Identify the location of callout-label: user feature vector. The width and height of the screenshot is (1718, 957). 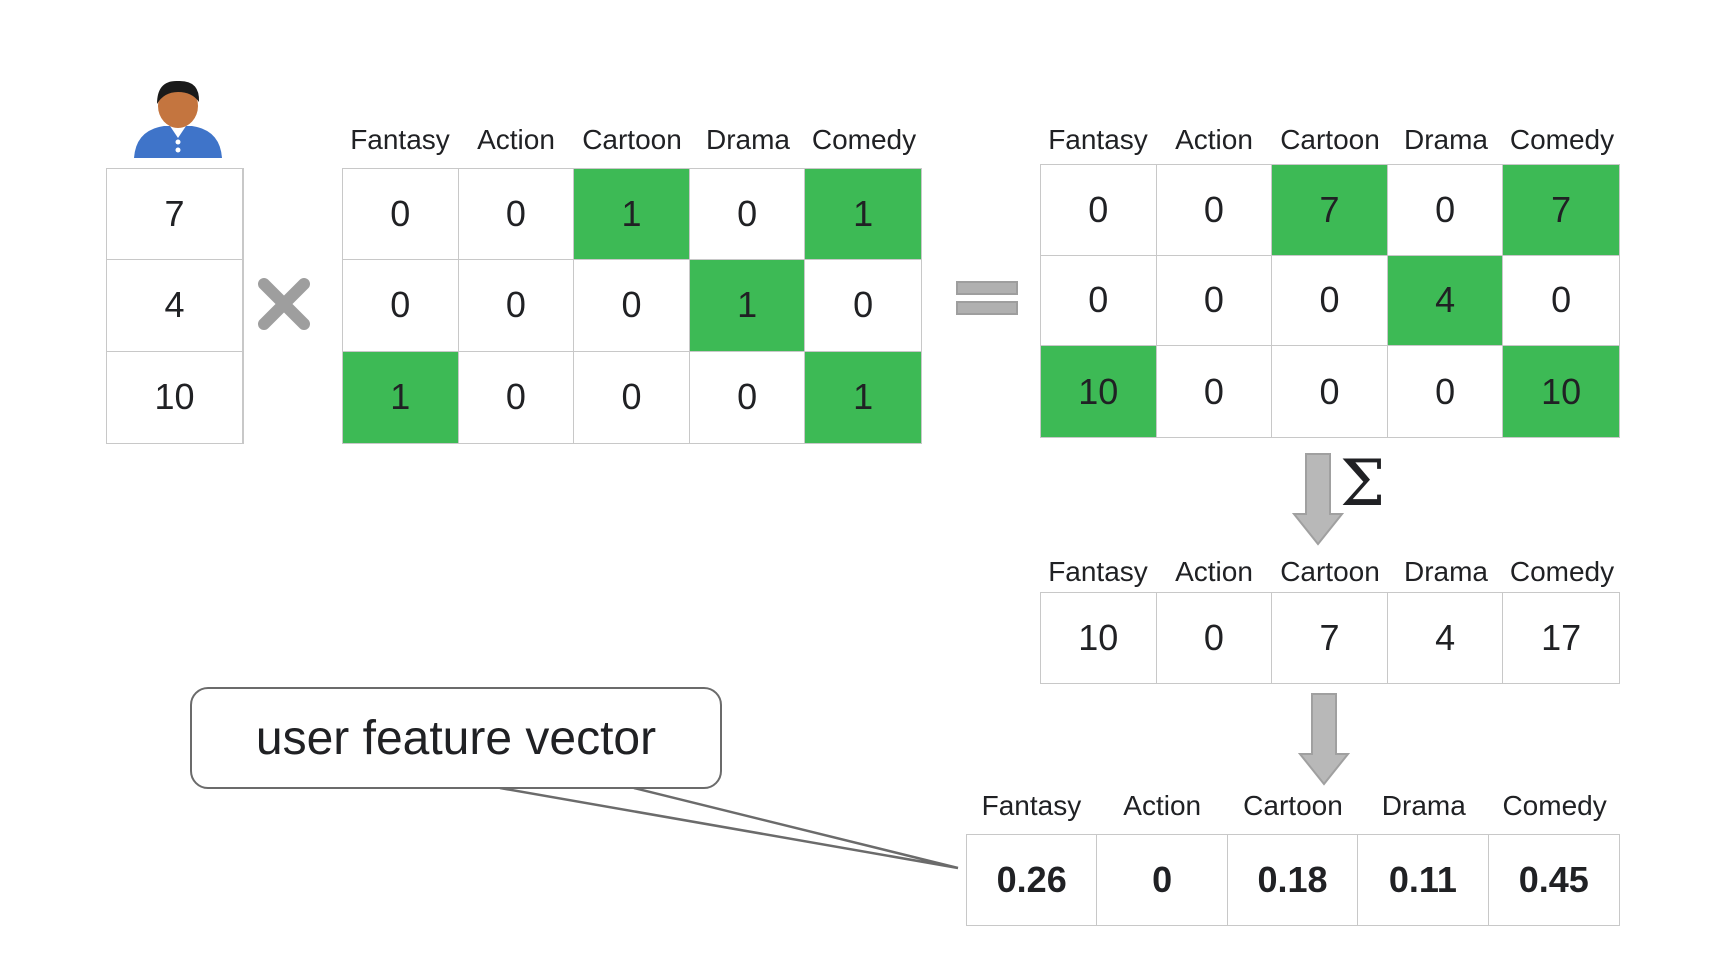
(456, 738).